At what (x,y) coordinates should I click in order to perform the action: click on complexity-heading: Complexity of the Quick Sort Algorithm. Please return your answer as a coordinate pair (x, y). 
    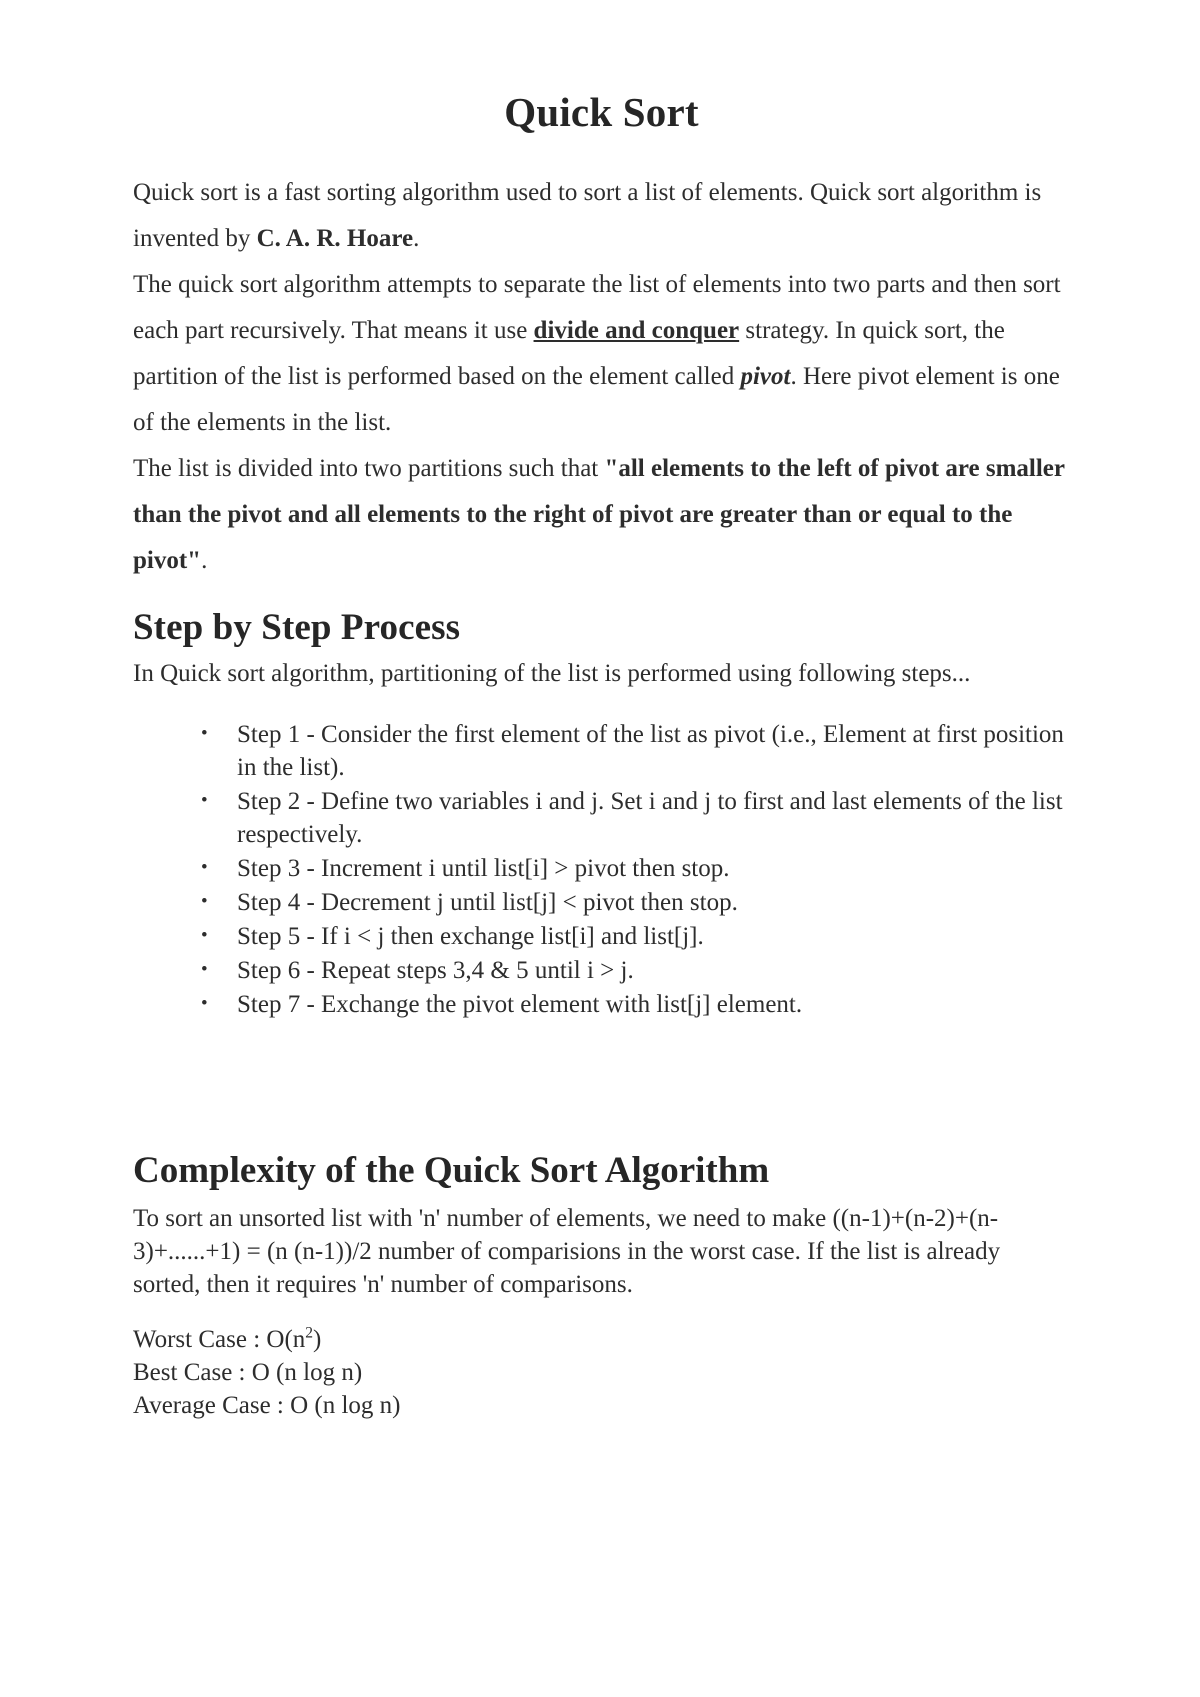
    Looking at the image, I should click on (451, 1170).